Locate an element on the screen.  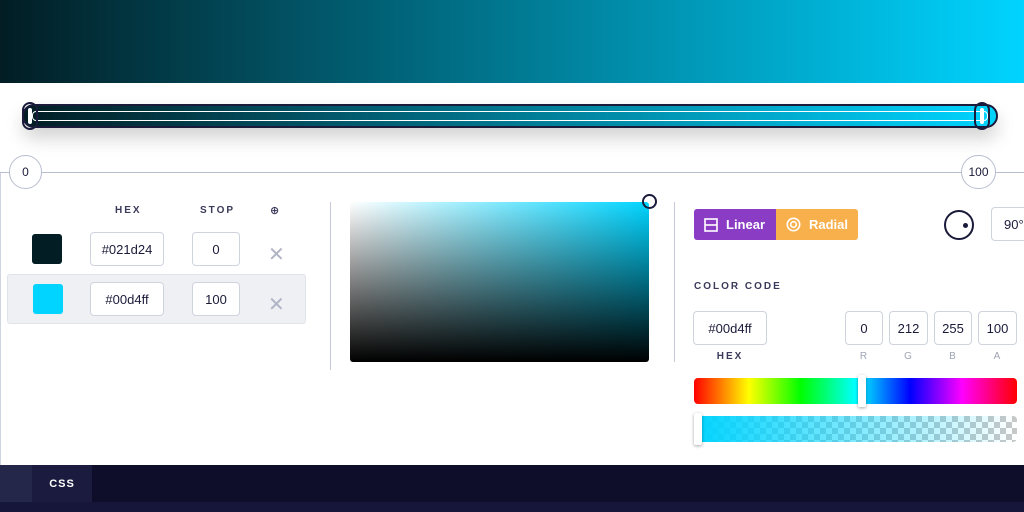
linear-button: Linear is located at coordinates (735, 224).